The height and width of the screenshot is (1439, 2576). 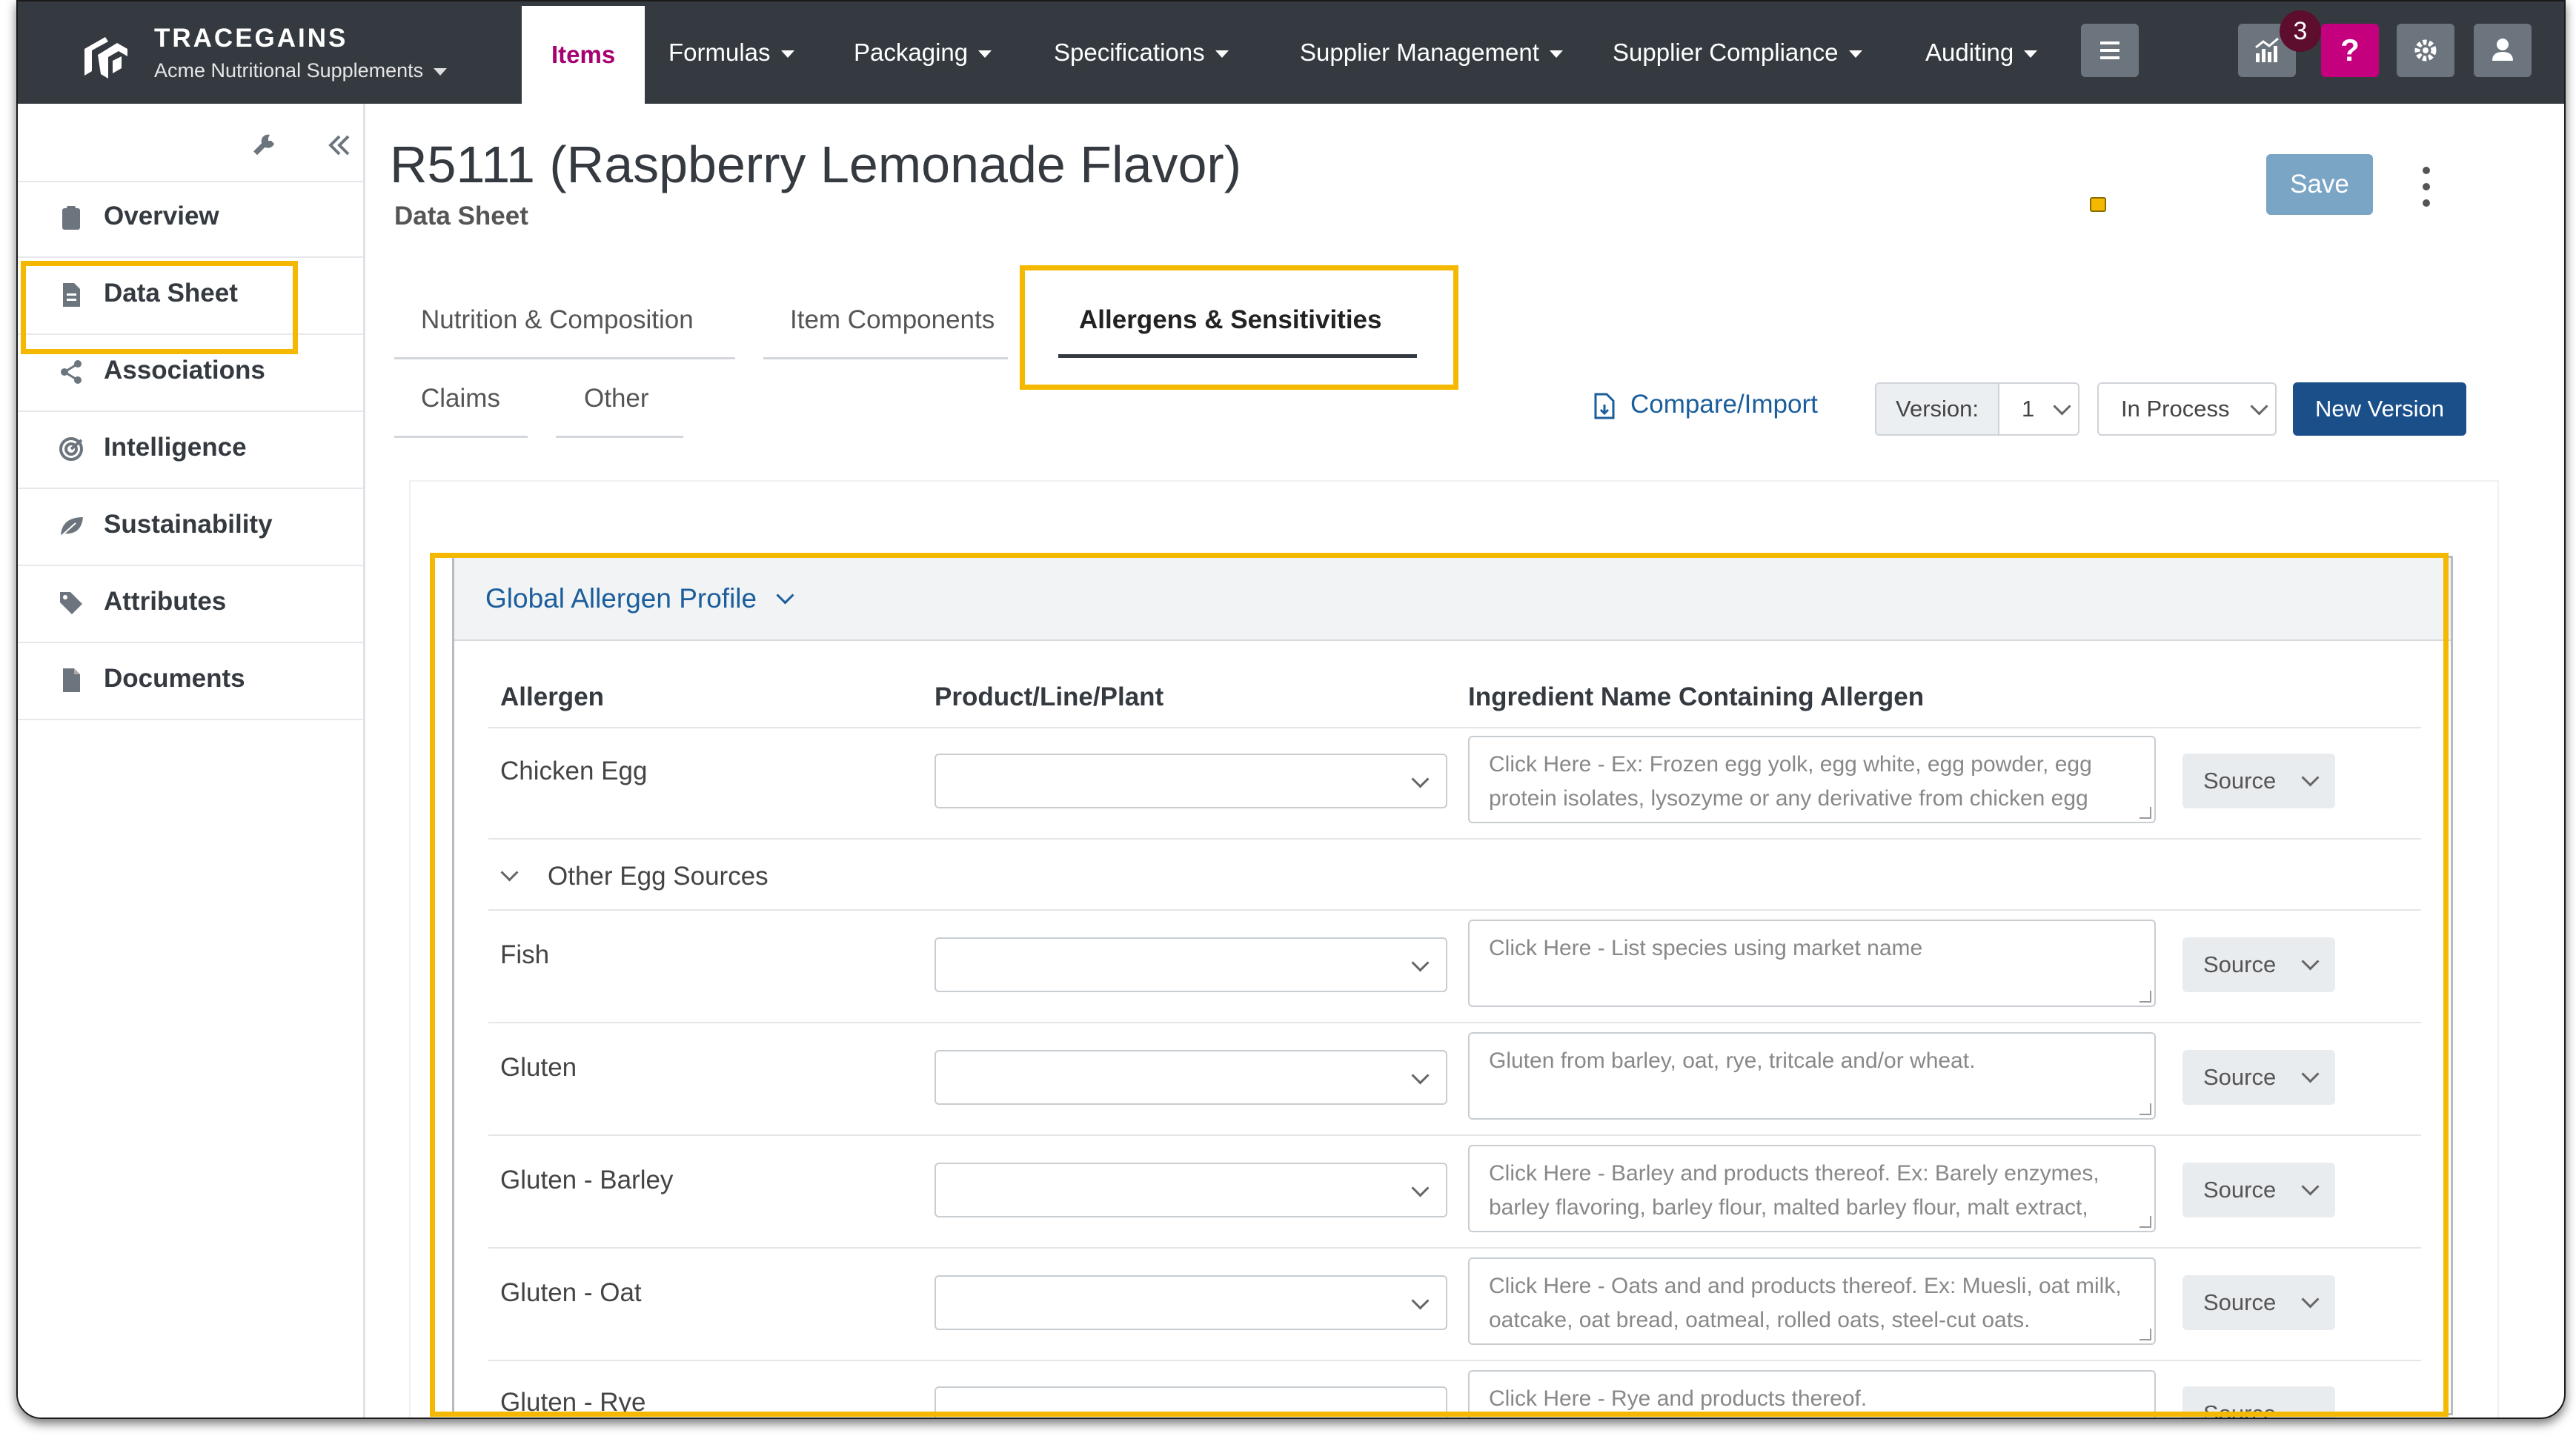 I want to click on org-name: Acme Nutritional Supplements, so click(x=289, y=70).